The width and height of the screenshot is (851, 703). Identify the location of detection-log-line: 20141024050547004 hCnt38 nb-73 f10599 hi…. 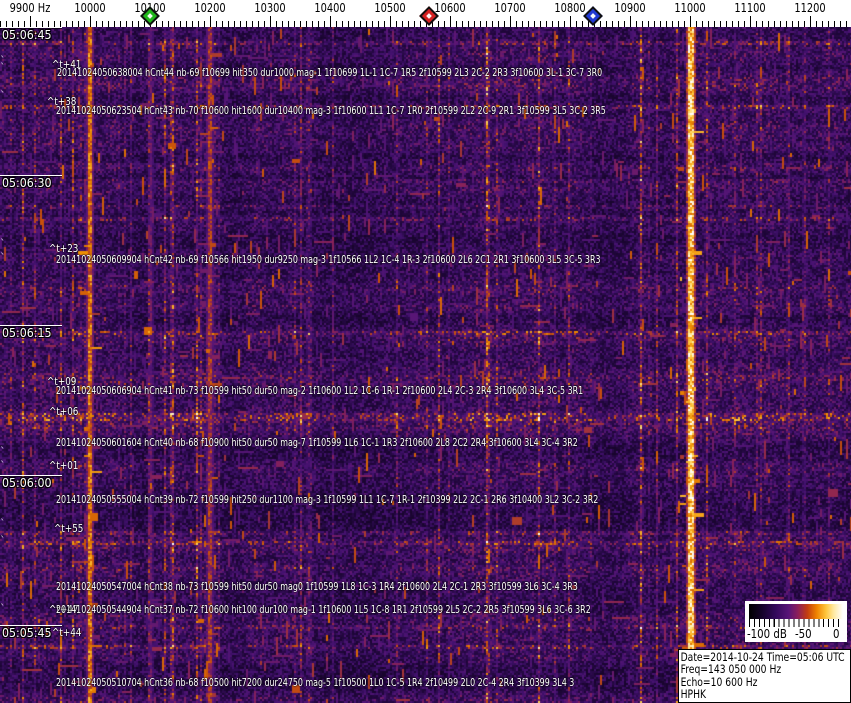
(317, 586).